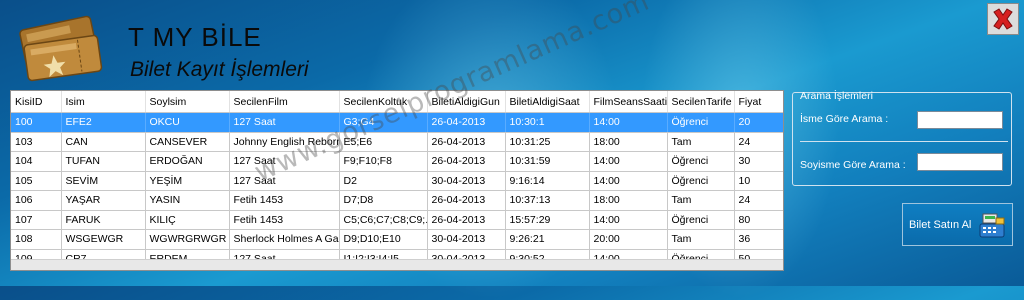 This screenshot has width=1024, height=300. I want to click on table-cell: 107, so click(36, 220).